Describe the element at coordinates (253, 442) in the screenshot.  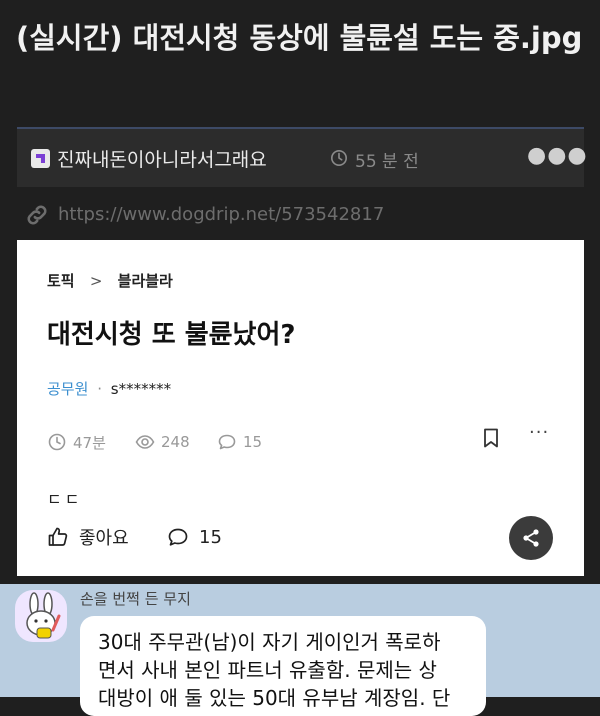
I see `stat-comments-value: 15` at that location.